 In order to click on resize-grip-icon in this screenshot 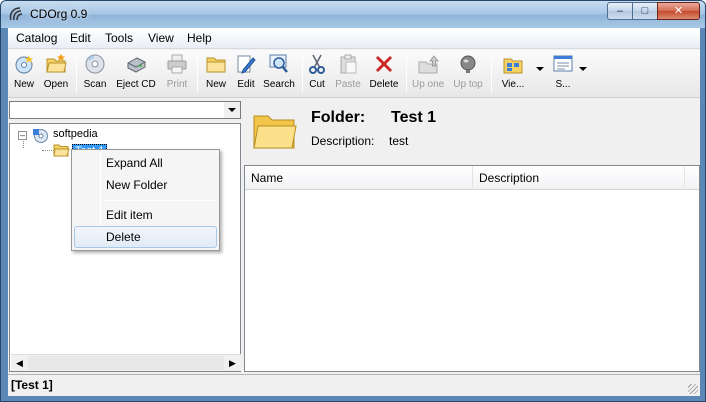, I will do `click(693, 389)`.